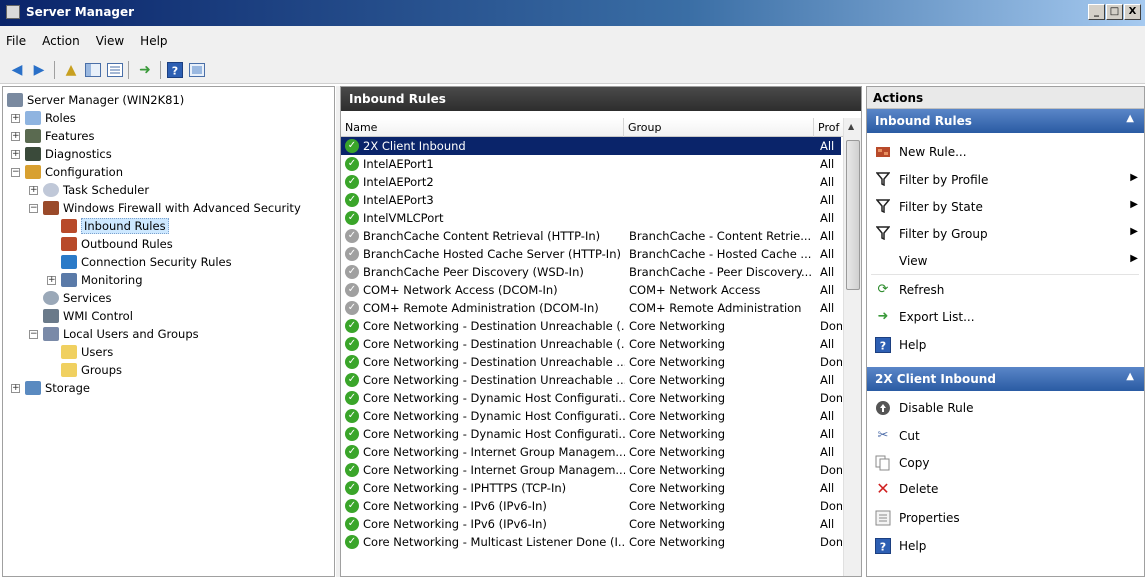 The image size is (1145, 577). What do you see at coordinates (473, 272) in the screenshot?
I see `rule-name: BranchCache Peer Discovery (WSD-In)` at bounding box center [473, 272].